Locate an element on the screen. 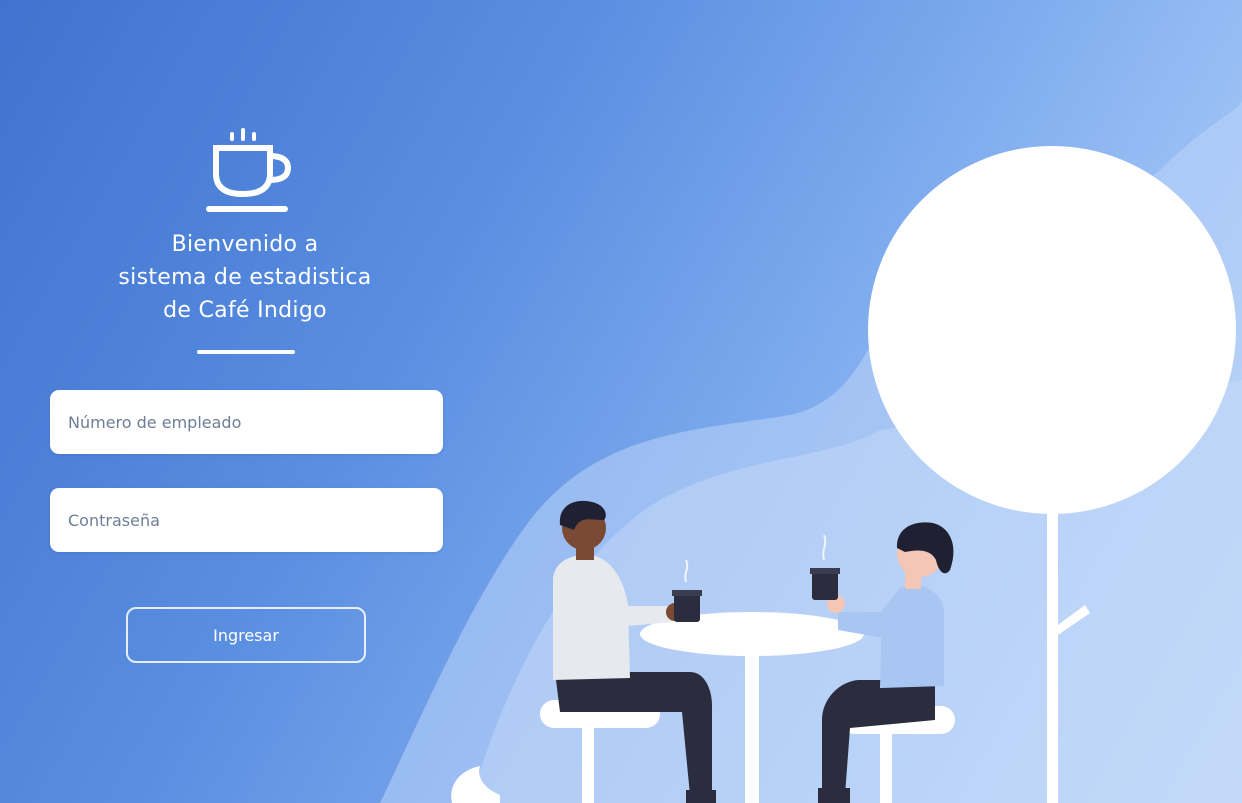 The width and height of the screenshot is (1242, 803). welcome-line-2: sistema de estadistica is located at coordinates (245, 277).